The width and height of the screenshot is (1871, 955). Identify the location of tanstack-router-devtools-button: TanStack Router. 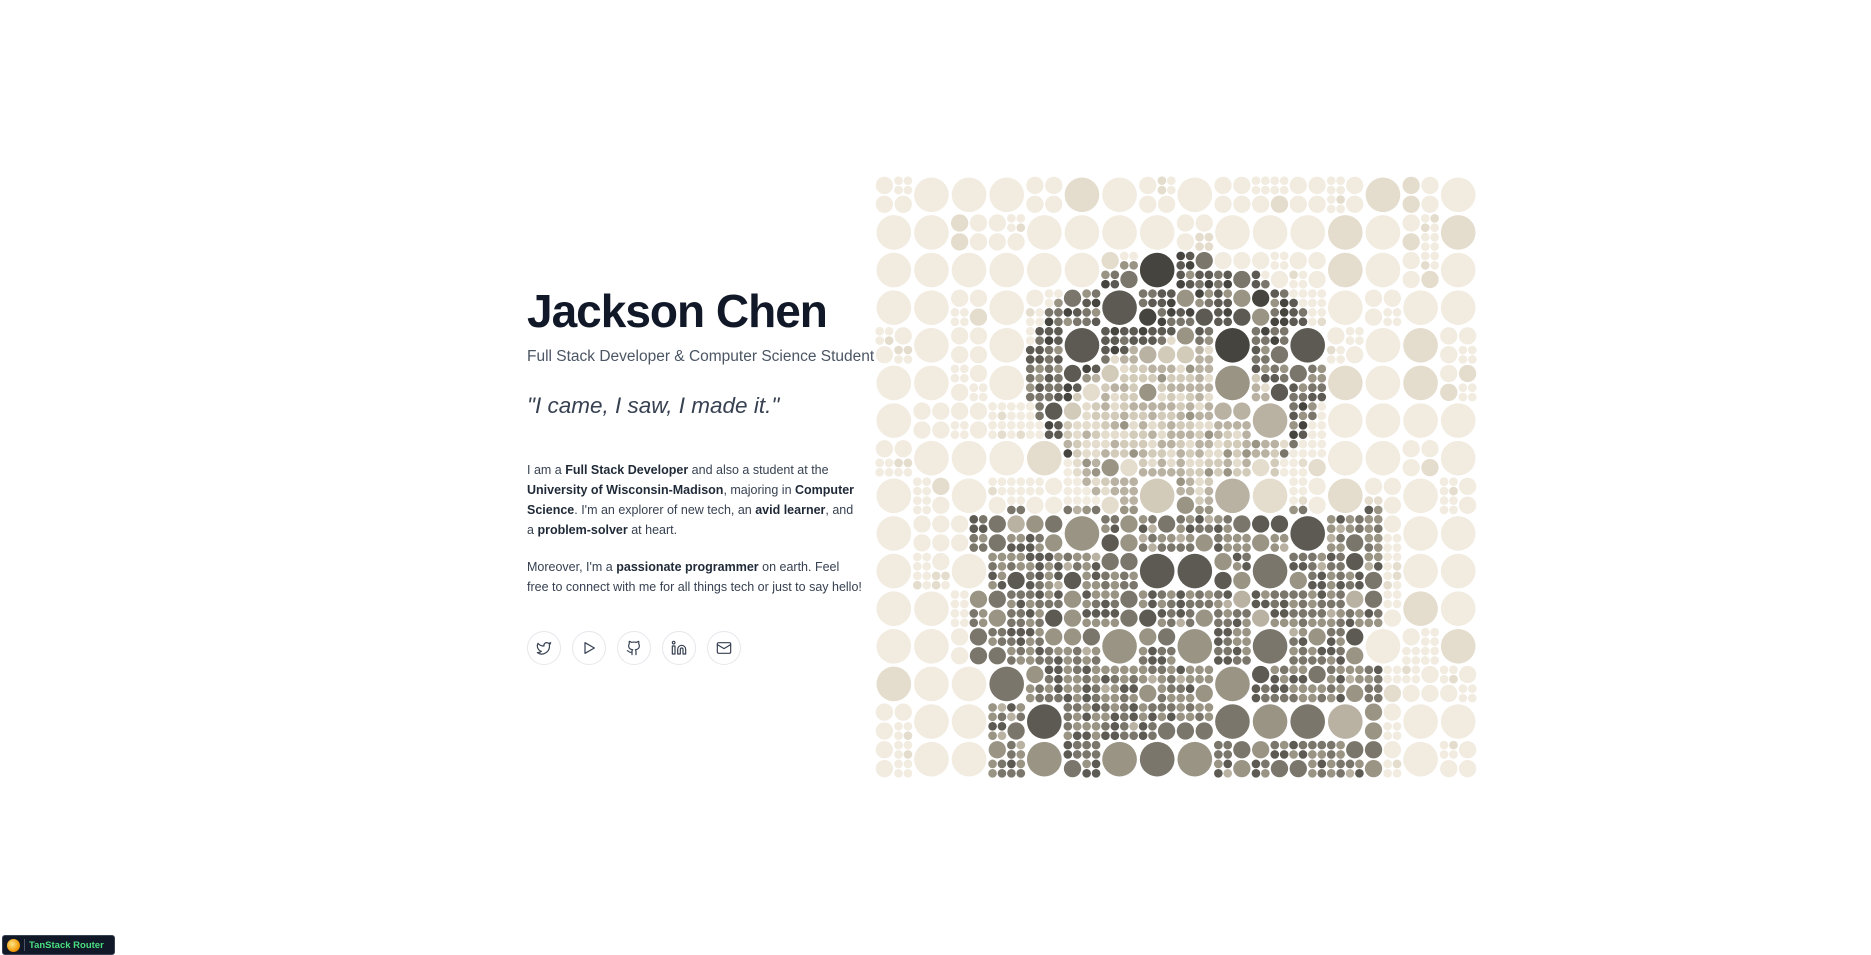
(58, 945).